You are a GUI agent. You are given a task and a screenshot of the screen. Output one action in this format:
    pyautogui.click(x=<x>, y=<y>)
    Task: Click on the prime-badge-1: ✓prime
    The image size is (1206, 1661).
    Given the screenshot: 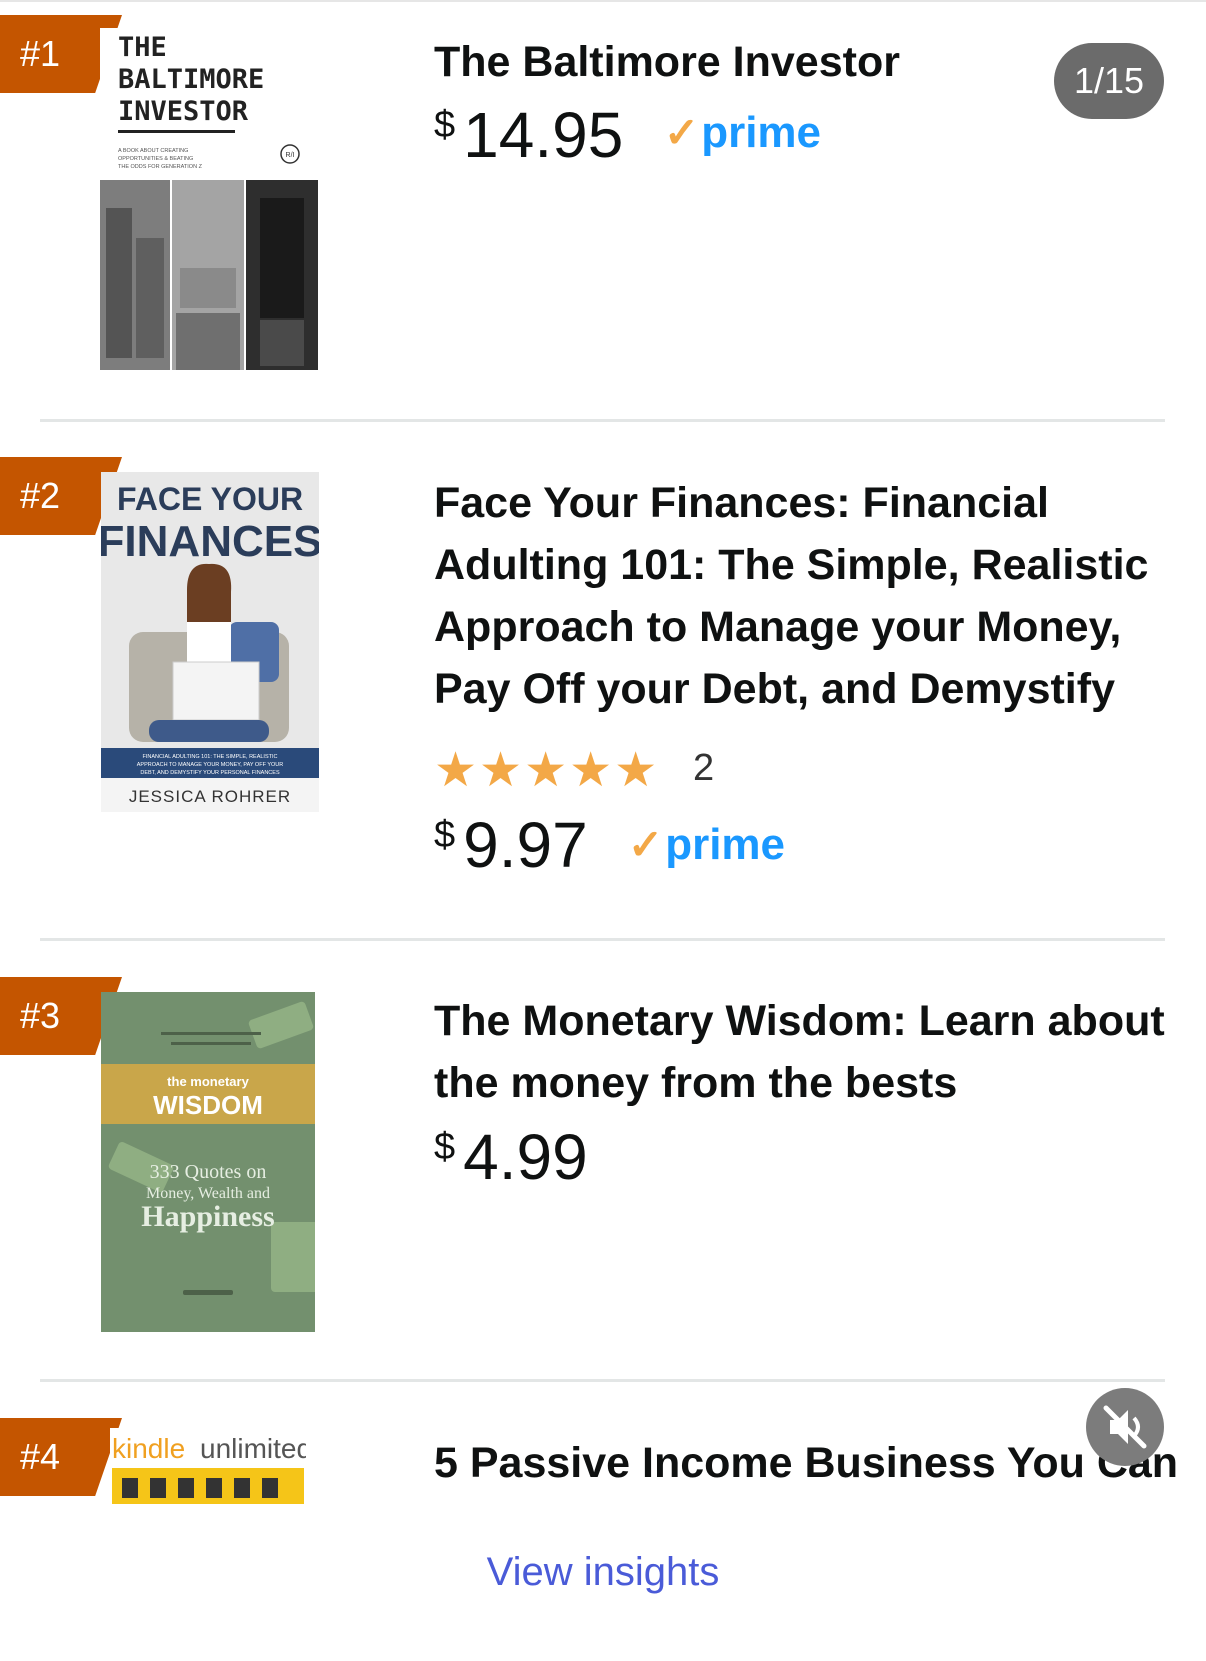 What is the action you would take?
    pyautogui.click(x=742, y=133)
    